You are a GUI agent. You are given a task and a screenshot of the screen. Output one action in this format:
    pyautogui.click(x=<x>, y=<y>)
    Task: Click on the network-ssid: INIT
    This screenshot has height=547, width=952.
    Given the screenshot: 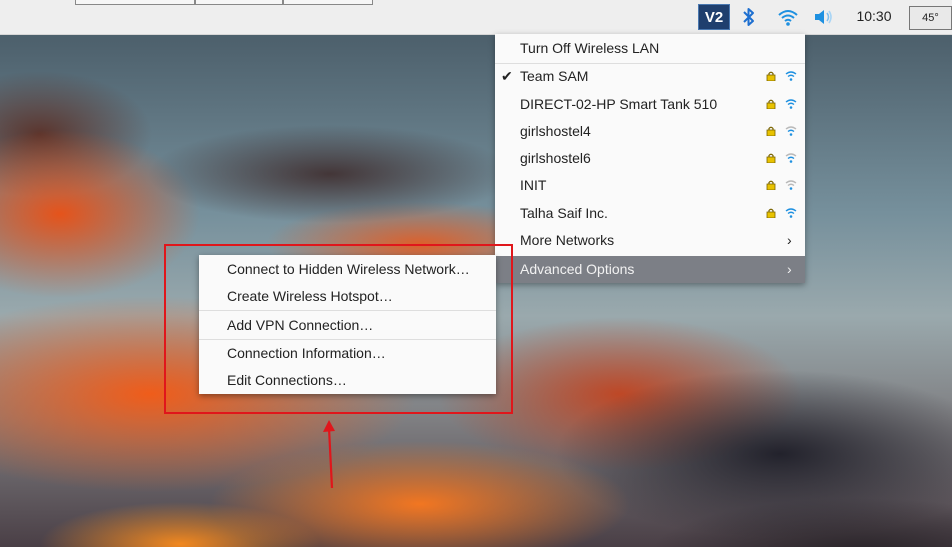 What is the action you would take?
    pyautogui.click(x=533, y=185)
    